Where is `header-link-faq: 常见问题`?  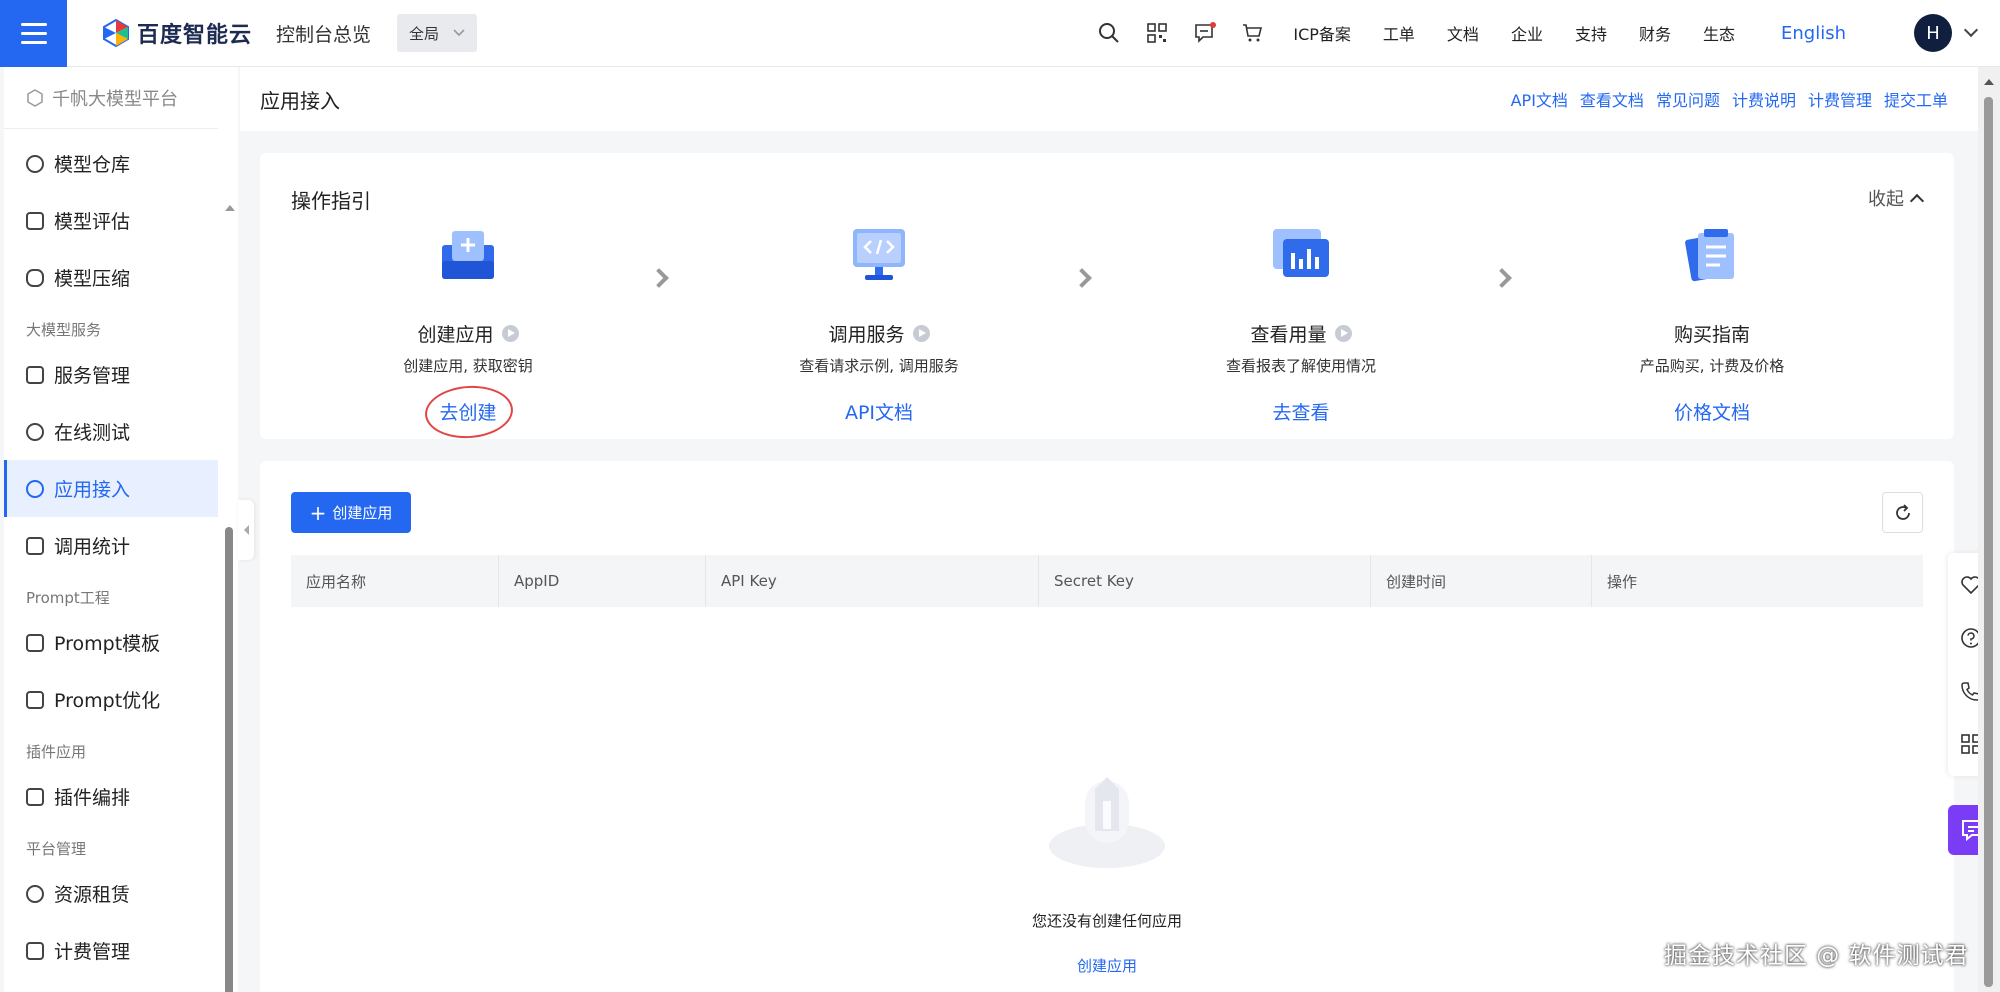
header-link-faq: 常见问题 is located at coordinates (1688, 99).